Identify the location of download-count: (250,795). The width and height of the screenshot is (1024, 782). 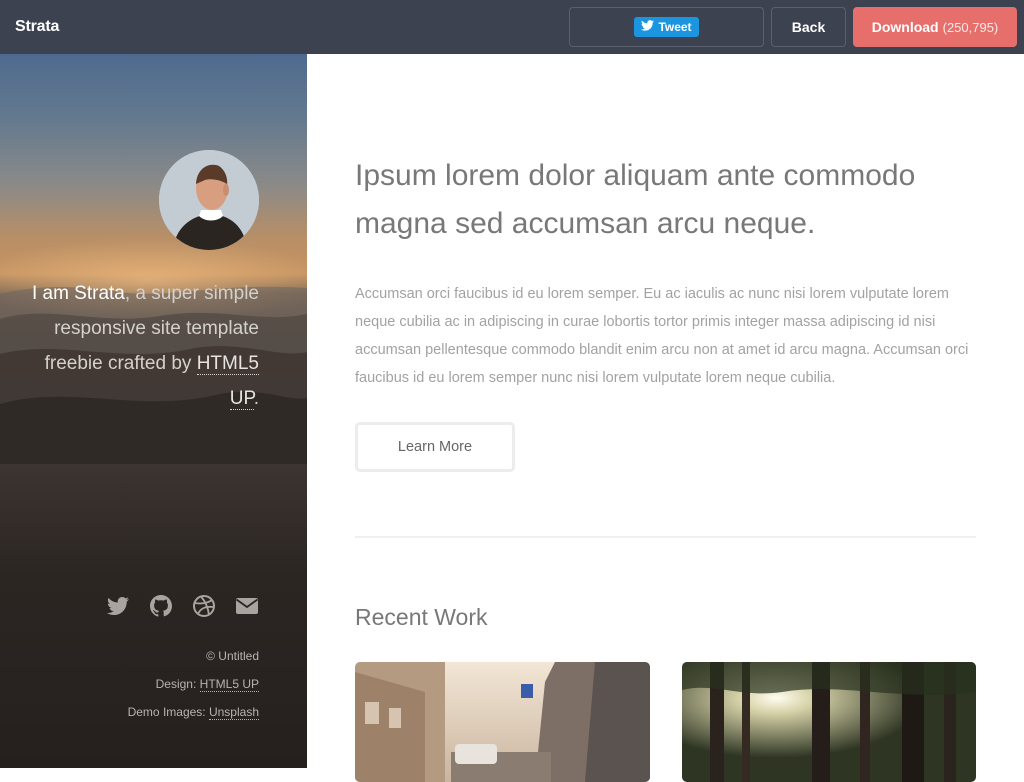
(970, 27).